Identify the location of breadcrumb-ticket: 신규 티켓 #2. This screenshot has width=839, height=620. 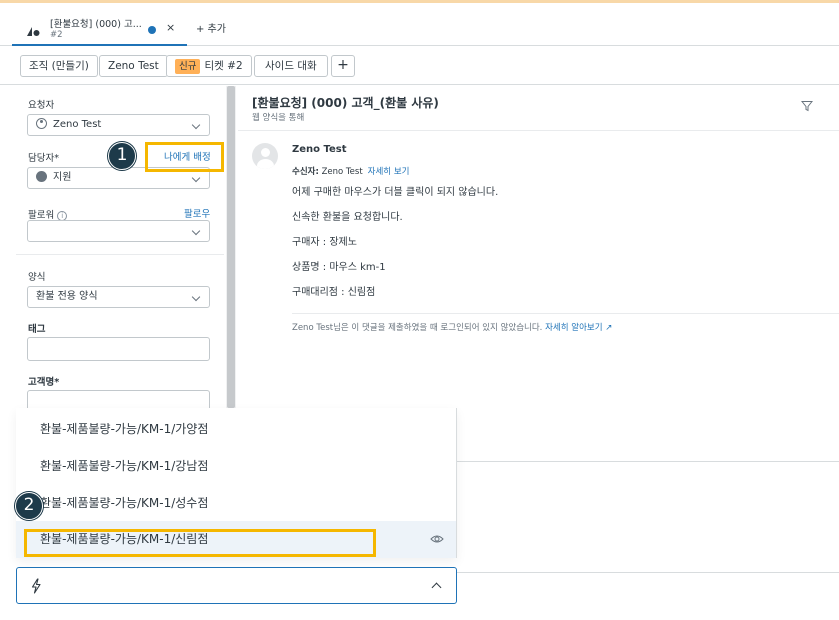
(209, 66).